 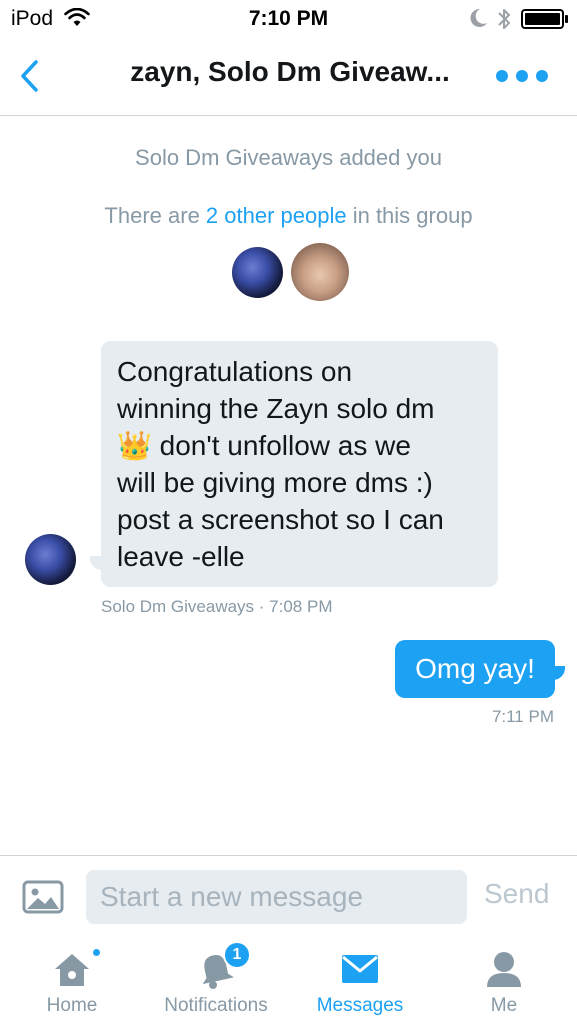 I want to click on tab-notifications: 1 Notifications, so click(x=216, y=979).